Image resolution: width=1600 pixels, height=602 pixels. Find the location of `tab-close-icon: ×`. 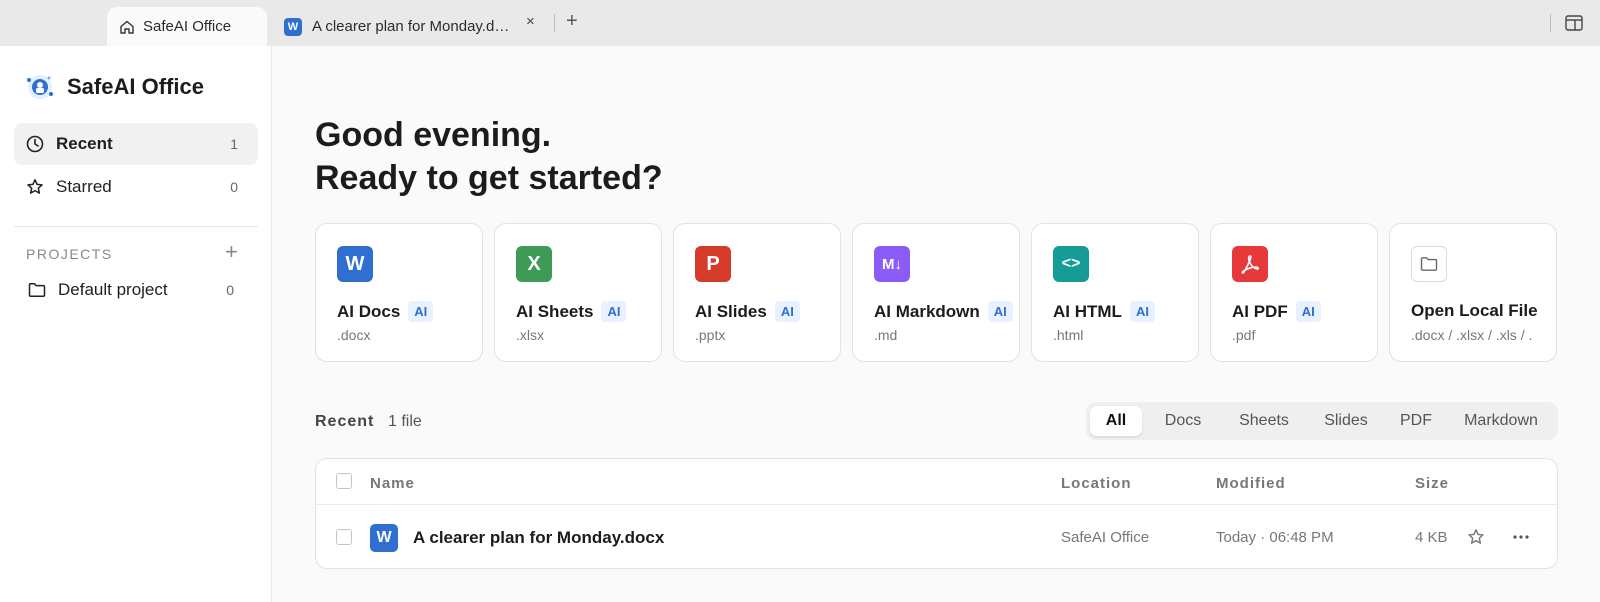

tab-close-icon: × is located at coordinates (530, 21).